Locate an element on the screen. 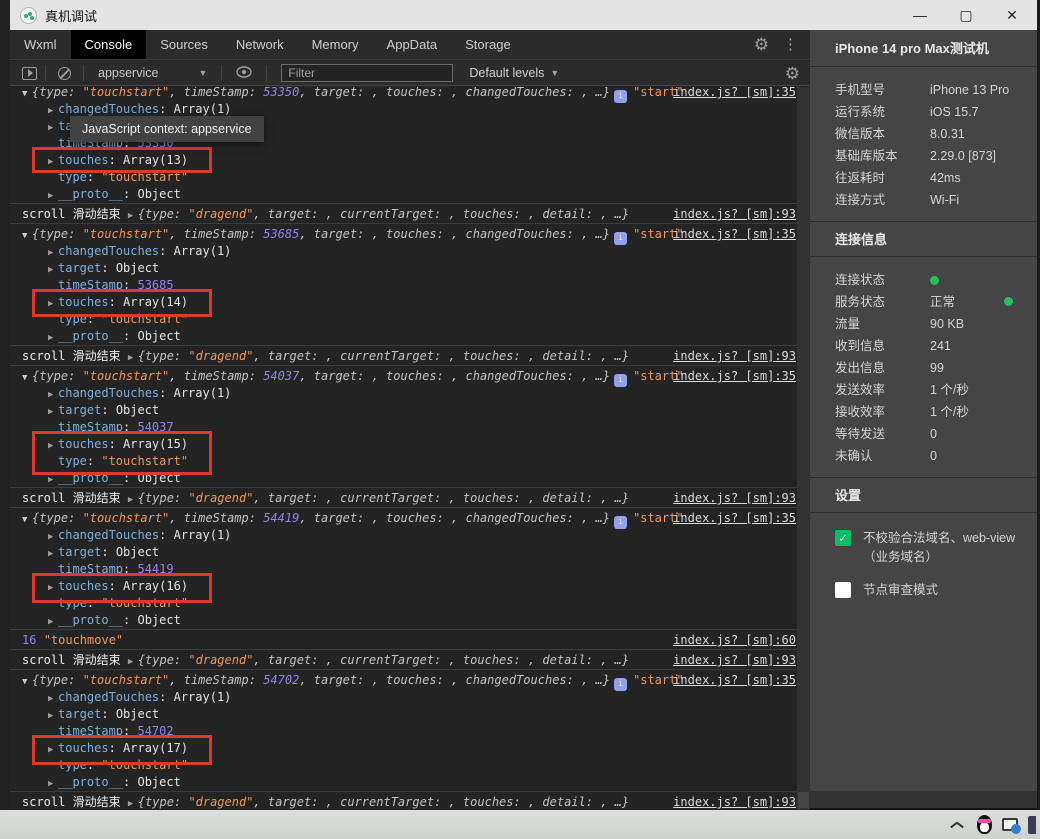  console-toolbar: appservice ▼ Default levels ▼ ⚙ is located at coordinates (410, 73).